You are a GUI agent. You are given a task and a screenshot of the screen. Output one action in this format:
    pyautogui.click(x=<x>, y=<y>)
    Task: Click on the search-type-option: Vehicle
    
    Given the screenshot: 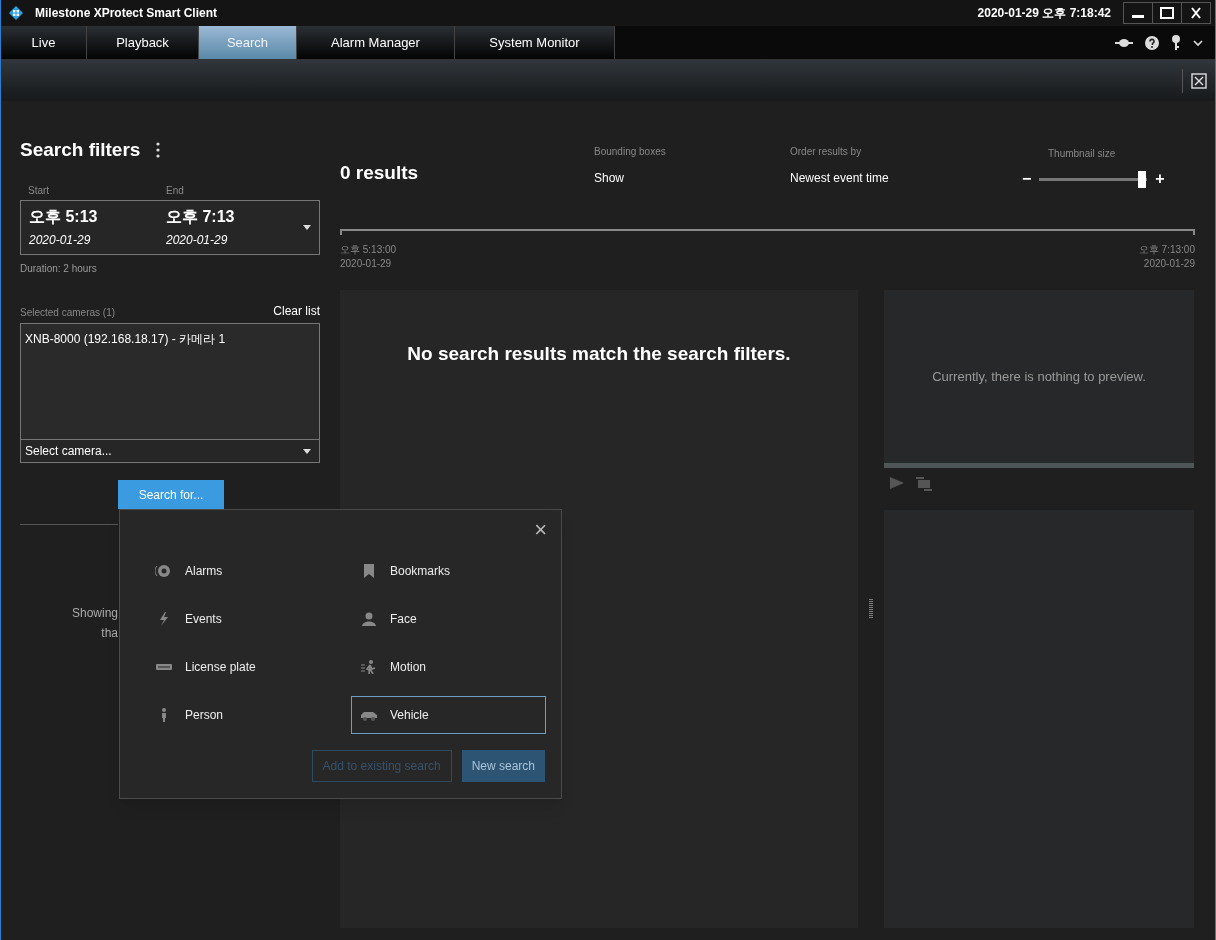 What is the action you would take?
    pyautogui.click(x=448, y=715)
    